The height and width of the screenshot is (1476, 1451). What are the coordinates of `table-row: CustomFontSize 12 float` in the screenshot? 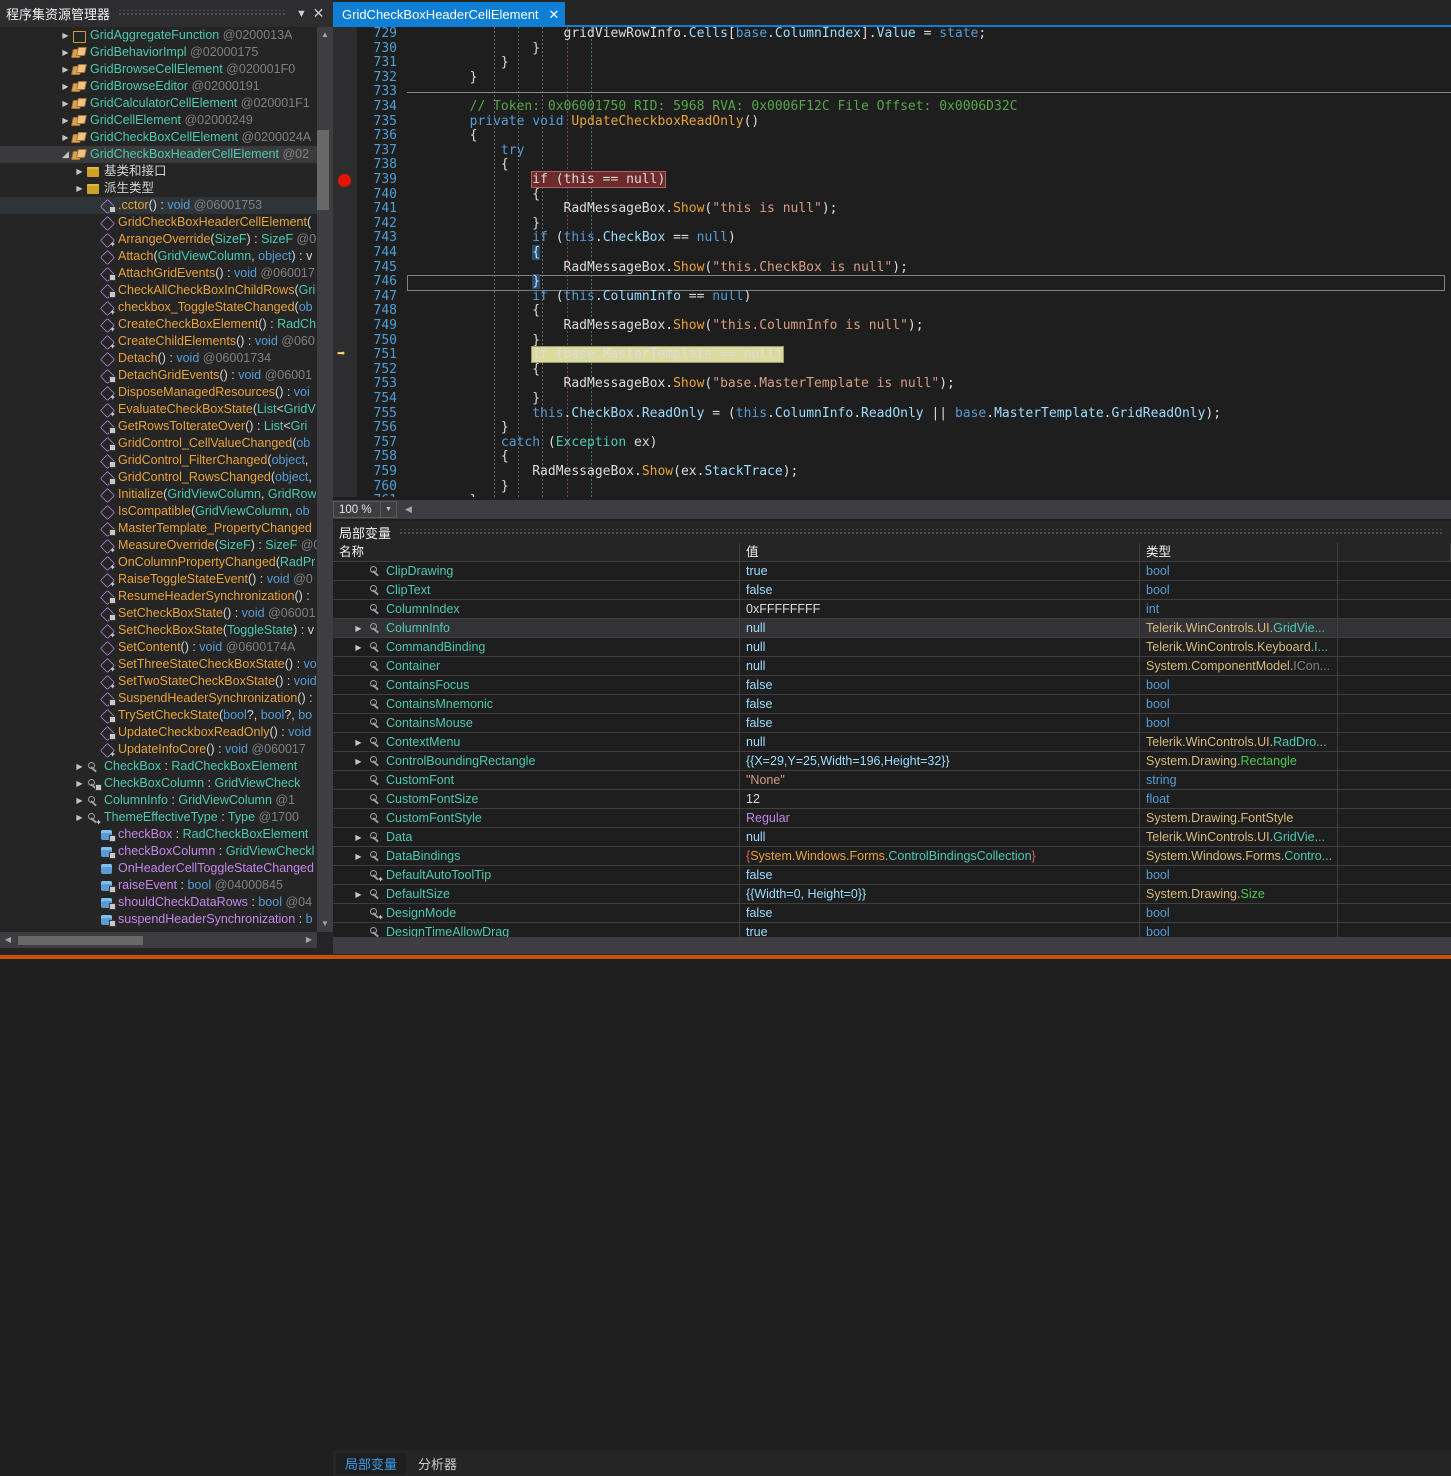 It's located at (892, 799).